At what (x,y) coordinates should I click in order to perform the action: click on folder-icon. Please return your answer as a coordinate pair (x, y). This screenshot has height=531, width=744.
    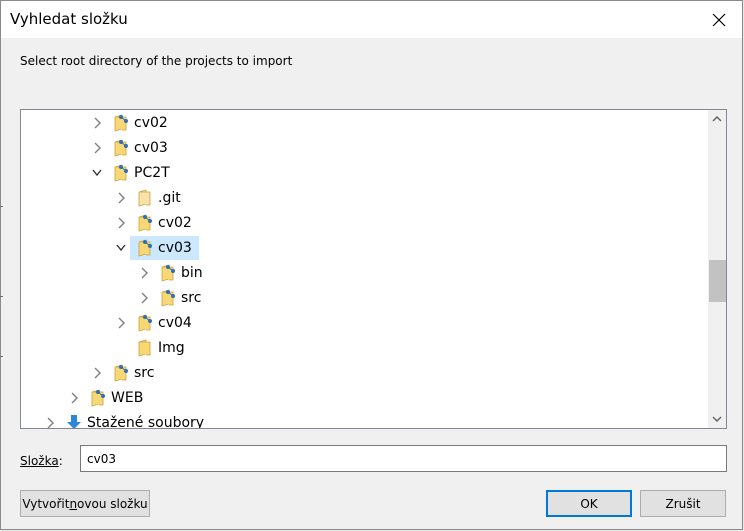
    Looking at the image, I should click on (144, 348).